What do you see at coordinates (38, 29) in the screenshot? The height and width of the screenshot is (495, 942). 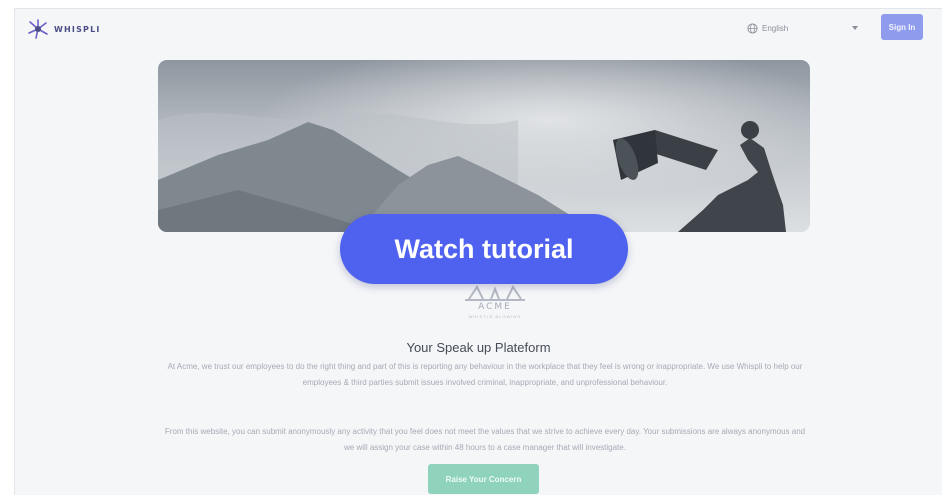 I see `whispli-logo-icon` at bounding box center [38, 29].